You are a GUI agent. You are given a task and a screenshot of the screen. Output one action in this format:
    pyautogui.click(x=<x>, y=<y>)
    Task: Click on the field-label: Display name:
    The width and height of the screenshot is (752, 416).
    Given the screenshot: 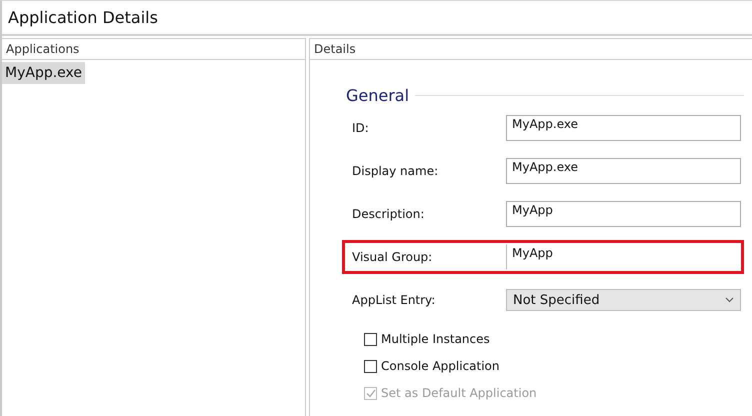 What is the action you would take?
    pyautogui.click(x=396, y=171)
    